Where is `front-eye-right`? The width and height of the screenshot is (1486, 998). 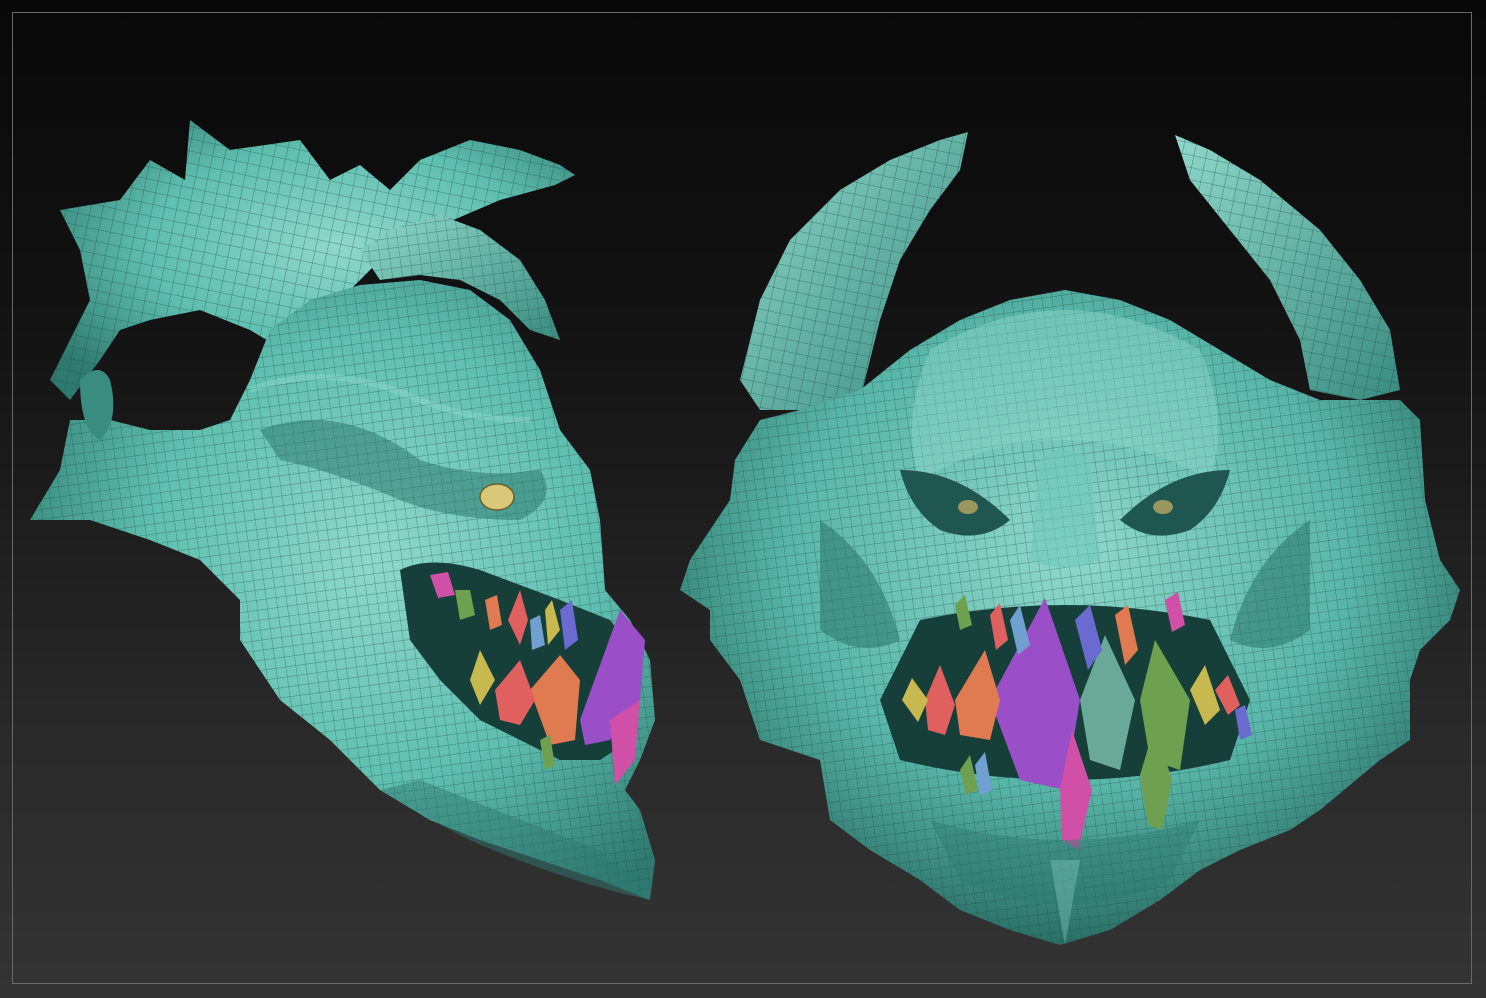 front-eye-right is located at coordinates (1163, 507).